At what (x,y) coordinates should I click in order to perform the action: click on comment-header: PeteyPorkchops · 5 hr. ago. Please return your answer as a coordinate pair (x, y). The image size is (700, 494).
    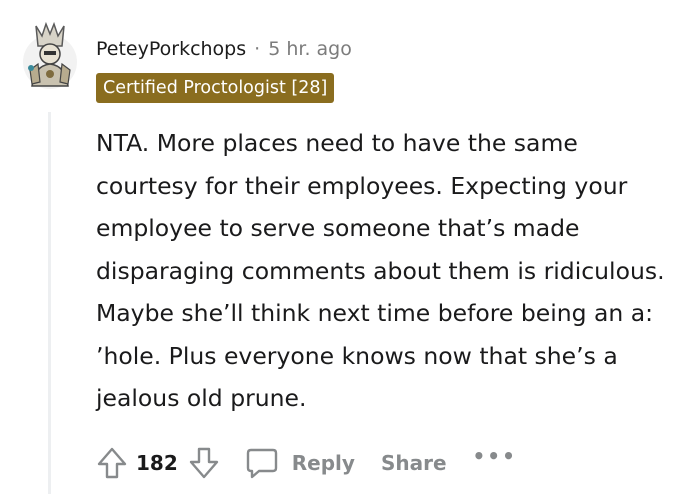
    Looking at the image, I should click on (224, 49).